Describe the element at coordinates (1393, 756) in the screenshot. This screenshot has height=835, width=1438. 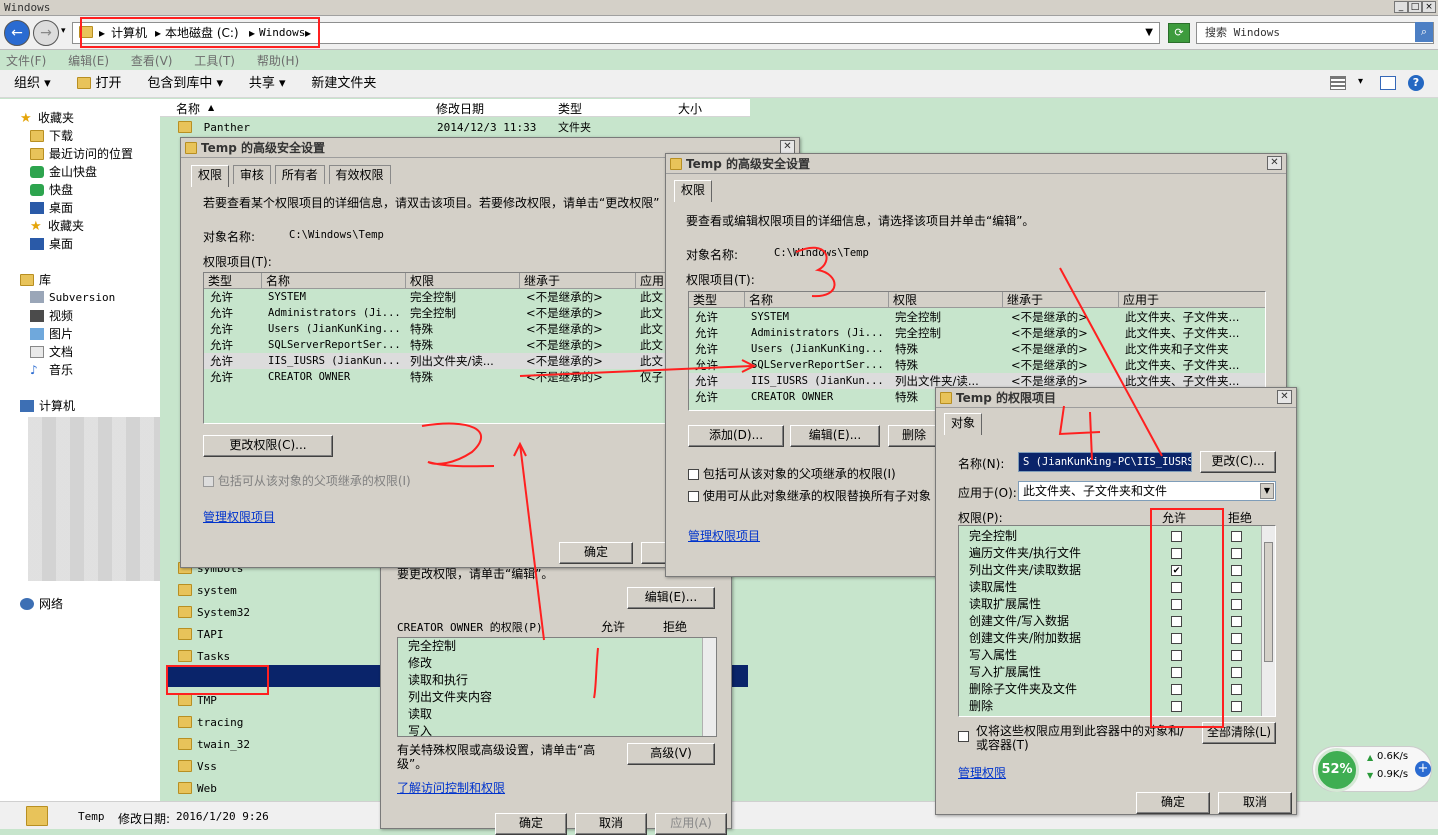
I see `upload-speed: 0.6K/s` at that location.